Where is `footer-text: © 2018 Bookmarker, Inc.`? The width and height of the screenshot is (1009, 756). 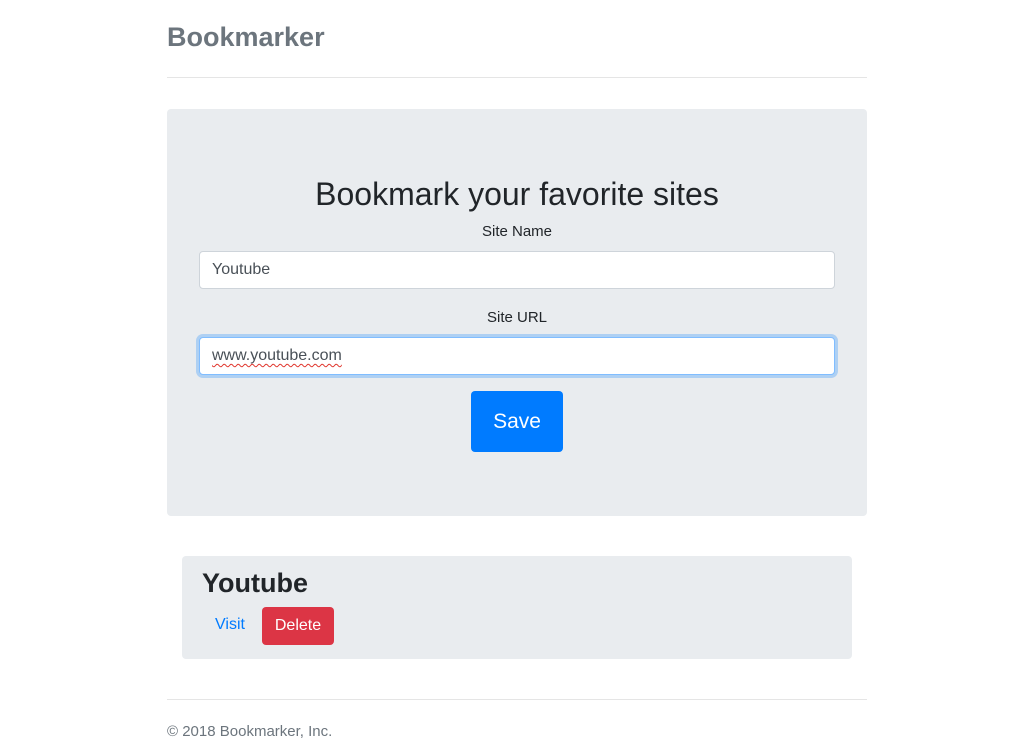
footer-text: © 2018 Bookmarker, Inc. is located at coordinates (250, 731).